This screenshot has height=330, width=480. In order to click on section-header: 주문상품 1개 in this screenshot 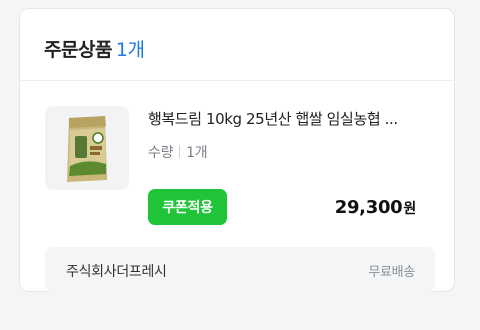, I will do `click(94, 48)`.